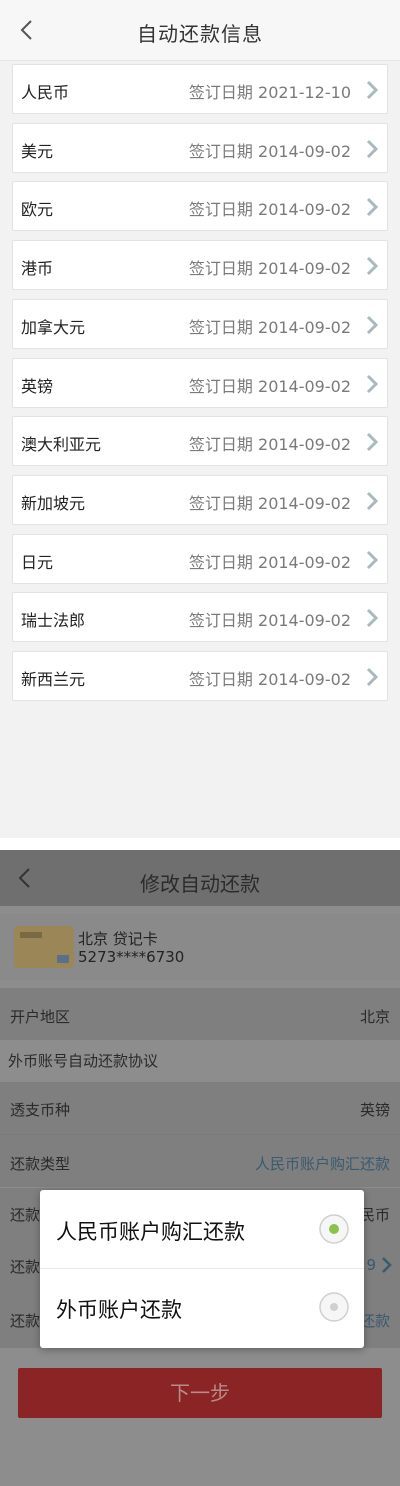 This screenshot has height=1486, width=400. I want to click on currency-name: 欧元, so click(37, 210).